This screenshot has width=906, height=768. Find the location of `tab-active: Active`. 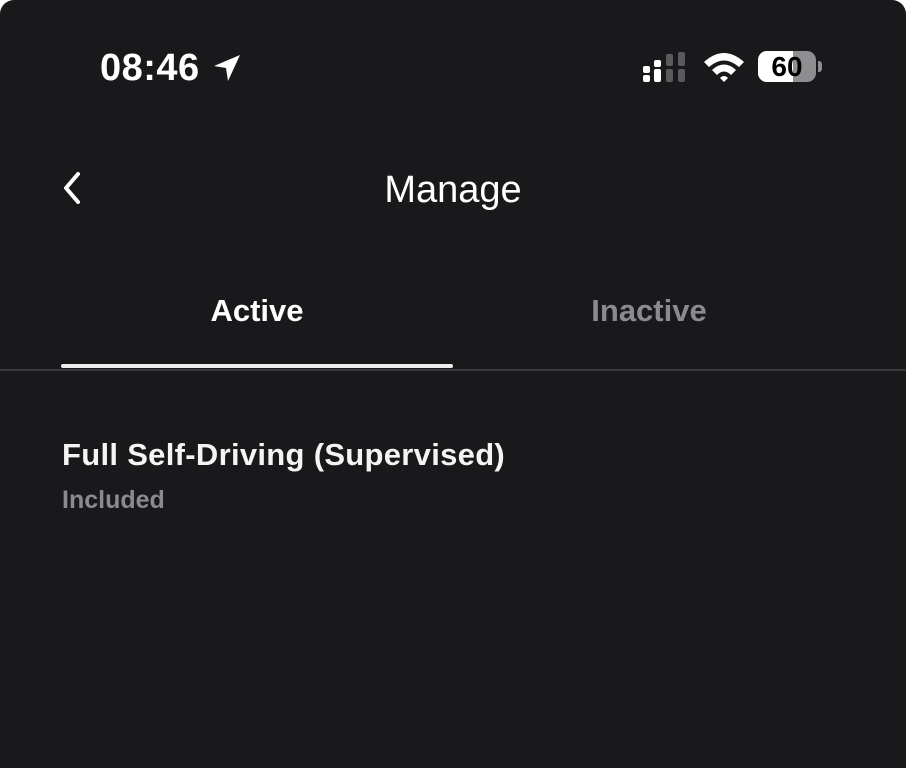

tab-active: Active is located at coordinates (257, 325).